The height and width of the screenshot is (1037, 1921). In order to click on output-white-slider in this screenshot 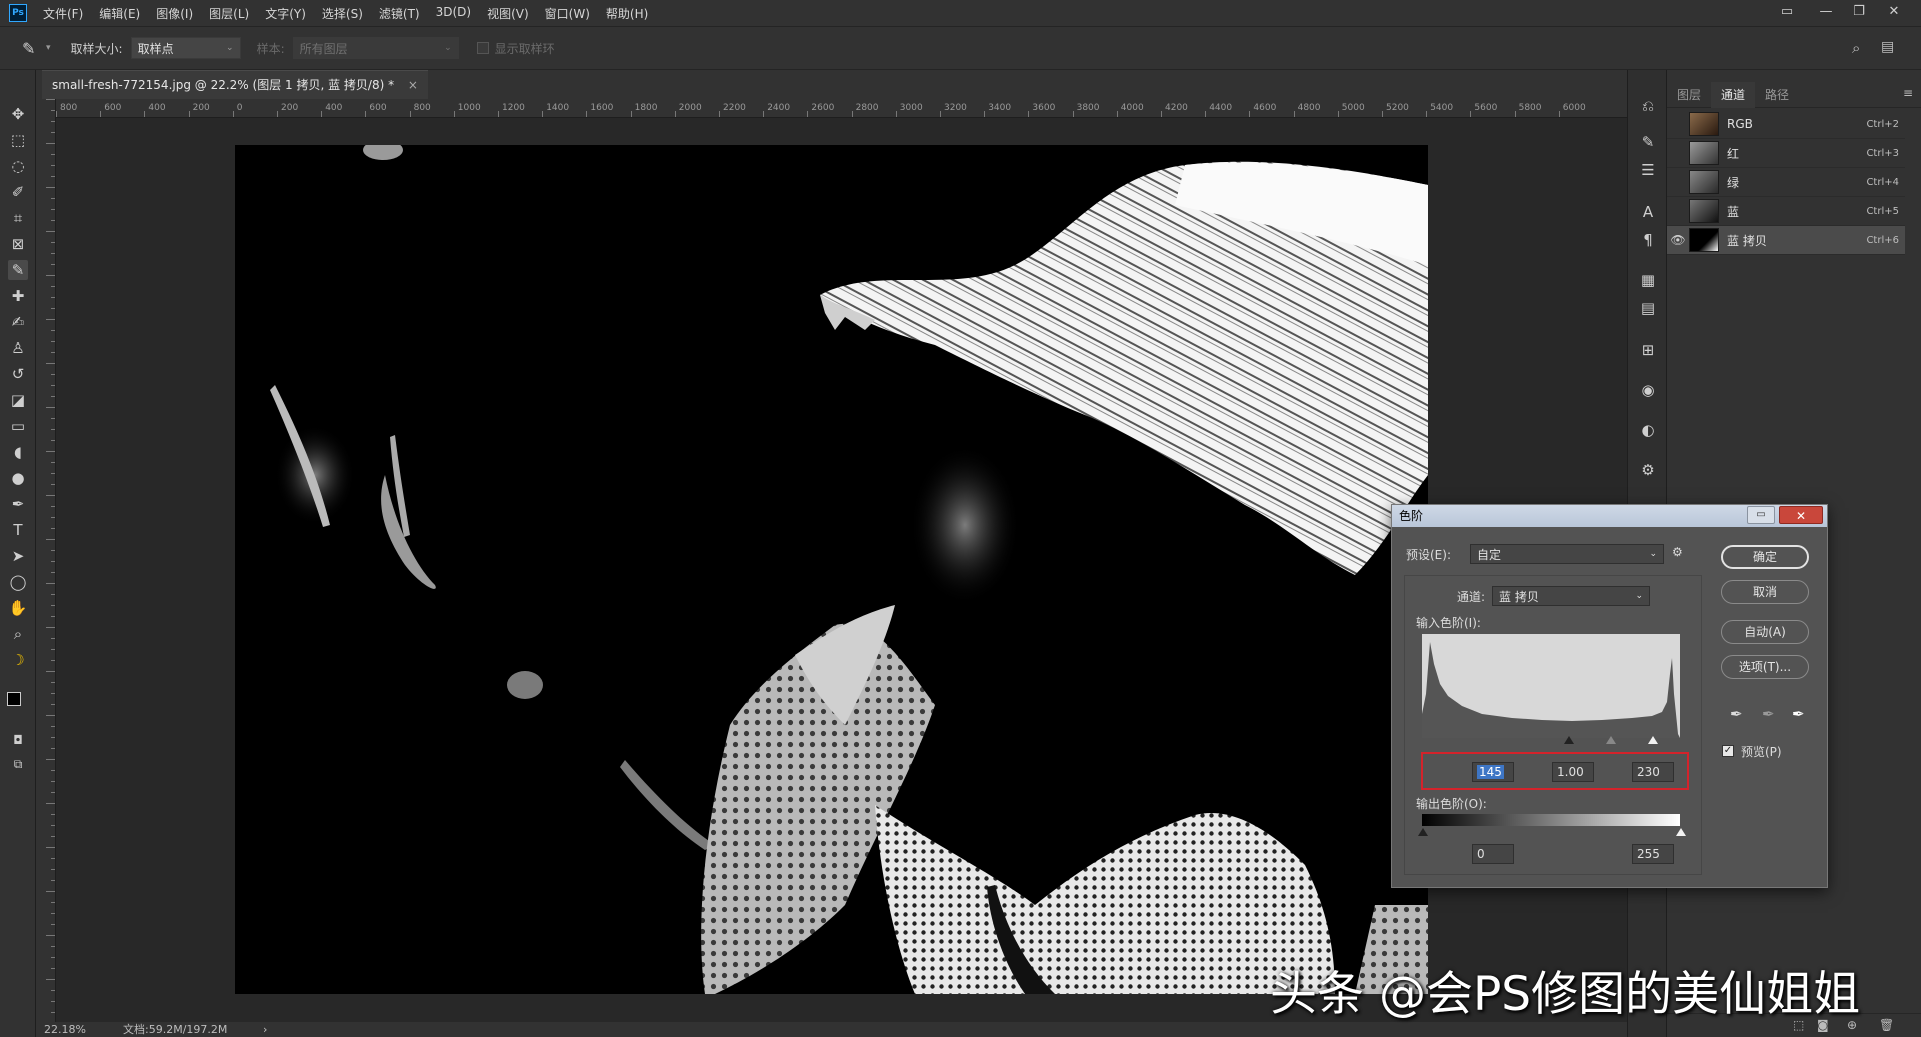, I will do `click(1681, 832)`.